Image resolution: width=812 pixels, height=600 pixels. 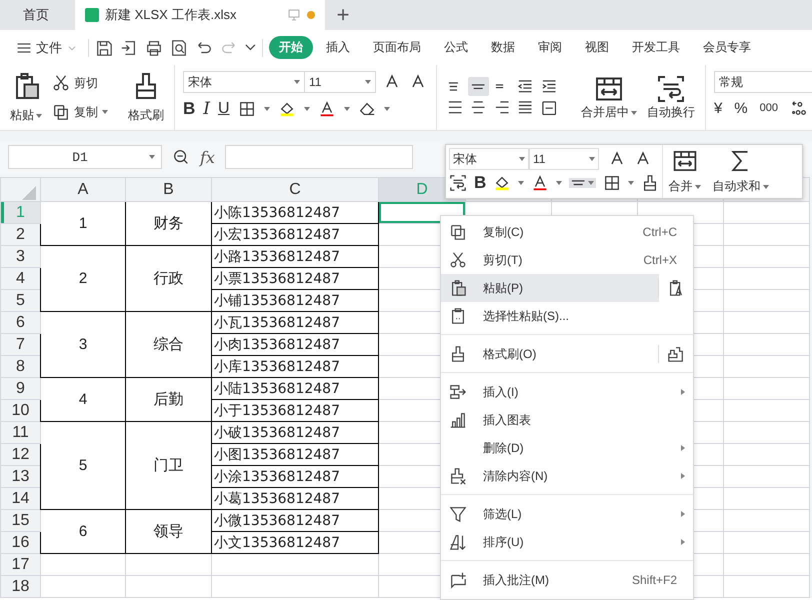 I want to click on row-header: 6, so click(x=20, y=323).